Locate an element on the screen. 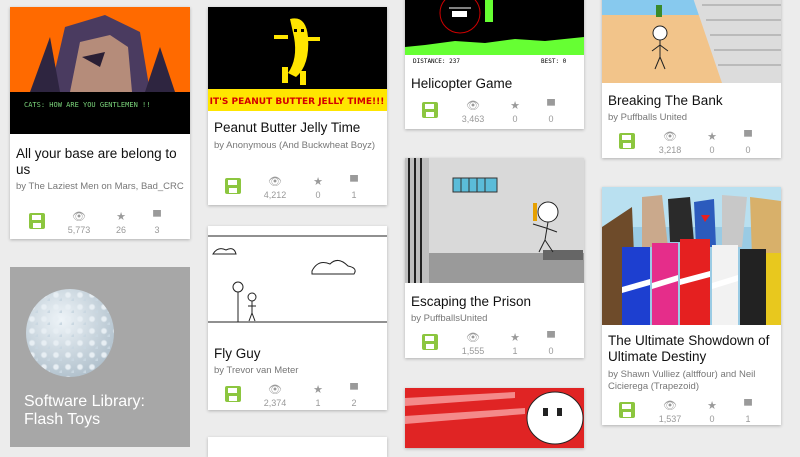  views-count: 1,555 is located at coordinates (473, 351).